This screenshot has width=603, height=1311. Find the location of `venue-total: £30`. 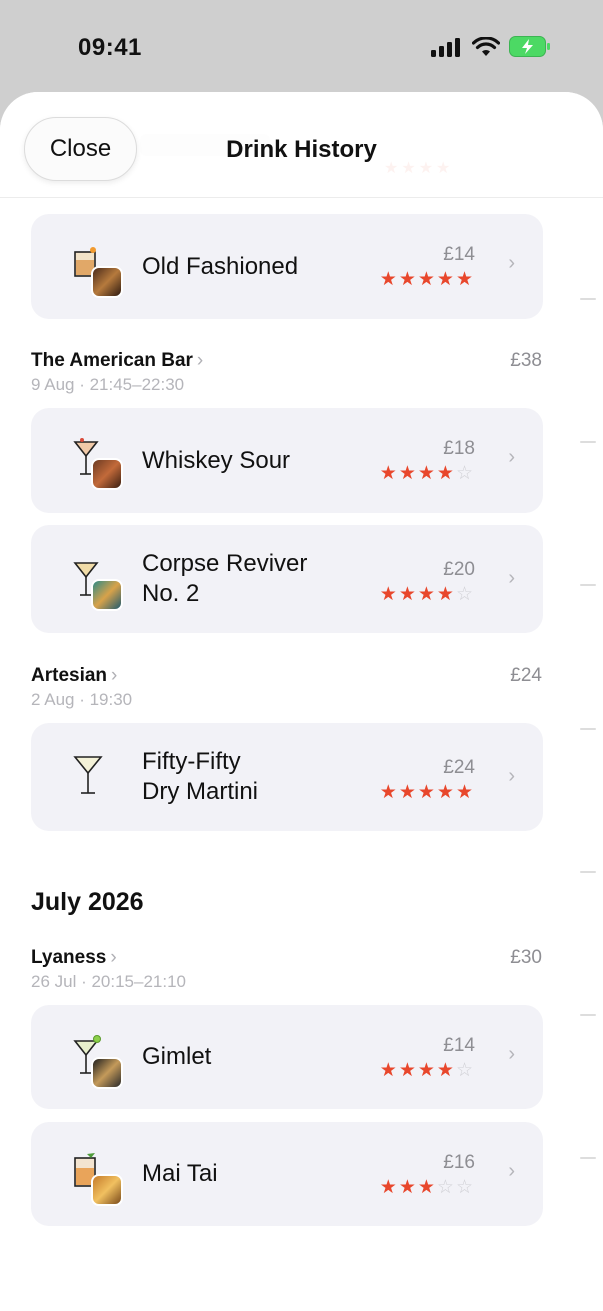

venue-total: £30 is located at coordinates (526, 957).